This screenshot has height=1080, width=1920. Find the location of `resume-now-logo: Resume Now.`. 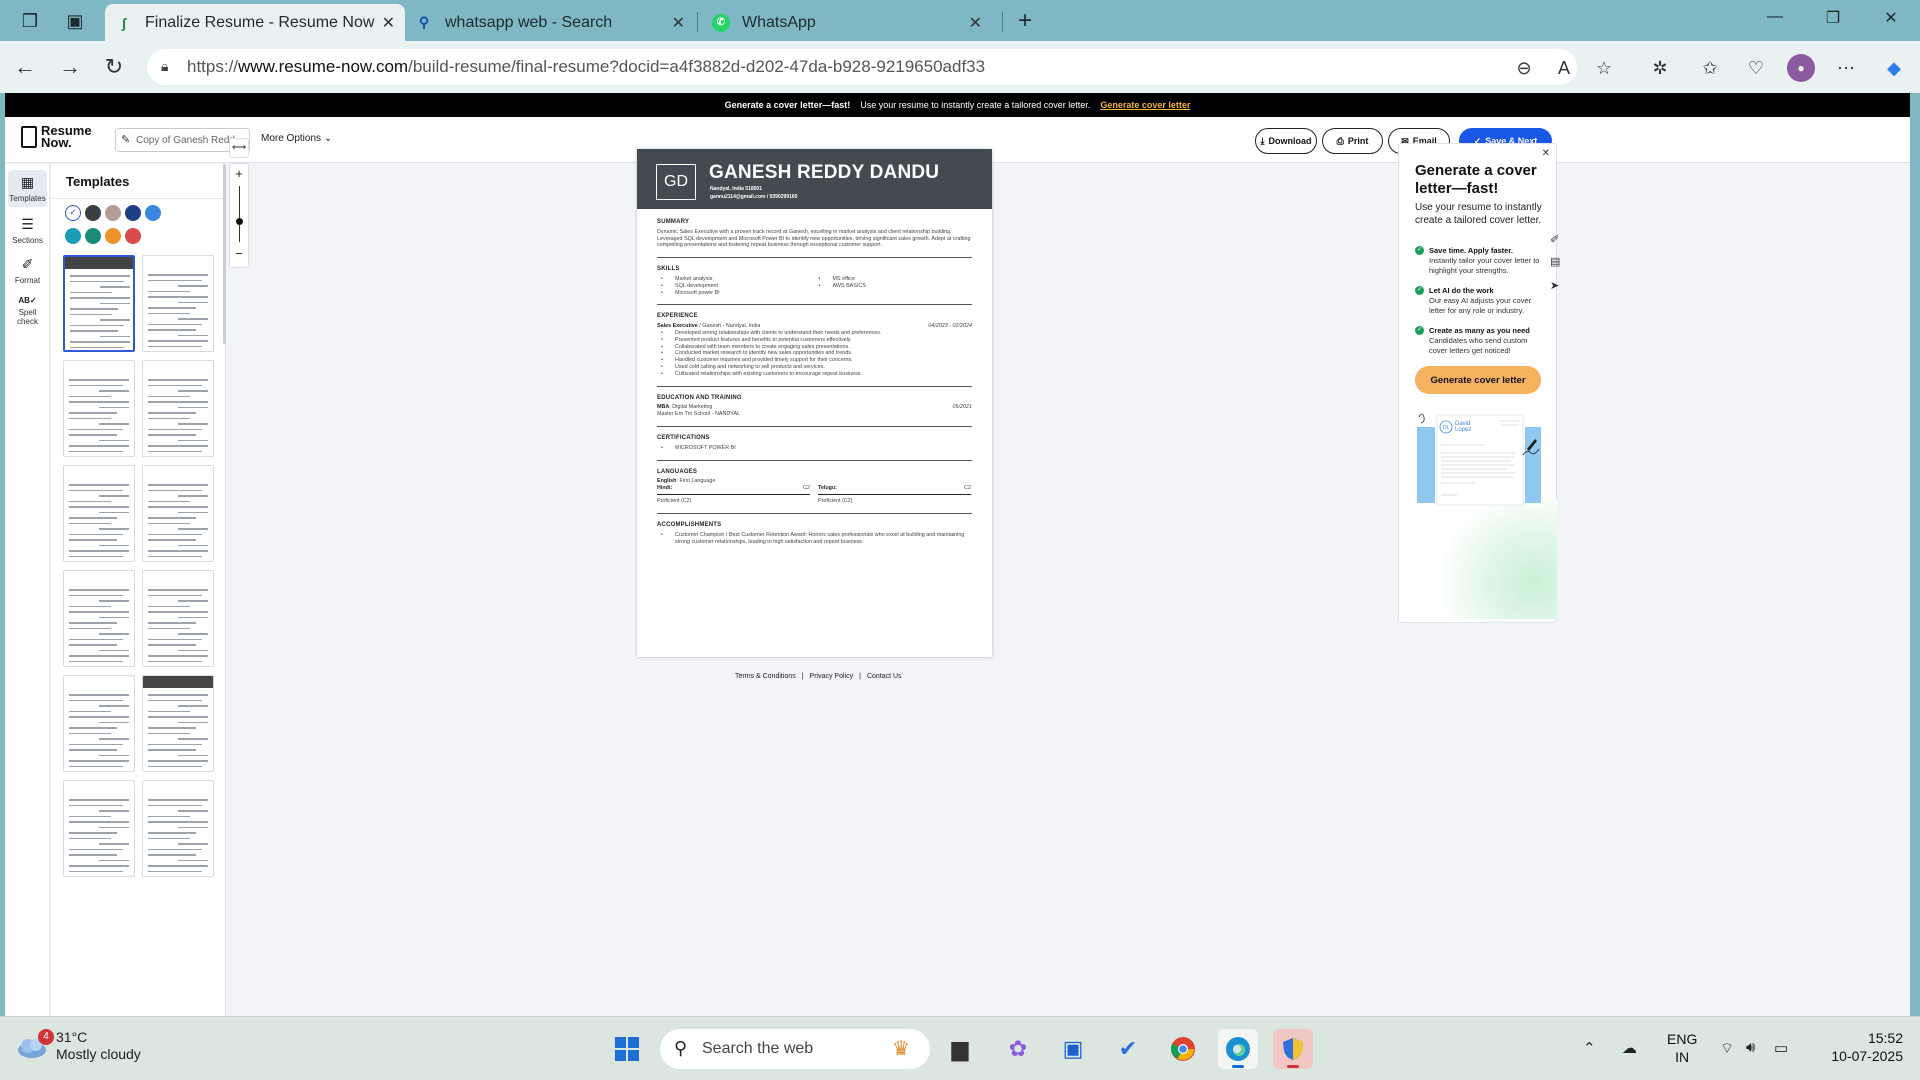

resume-now-logo: Resume Now. is located at coordinates (56, 136).